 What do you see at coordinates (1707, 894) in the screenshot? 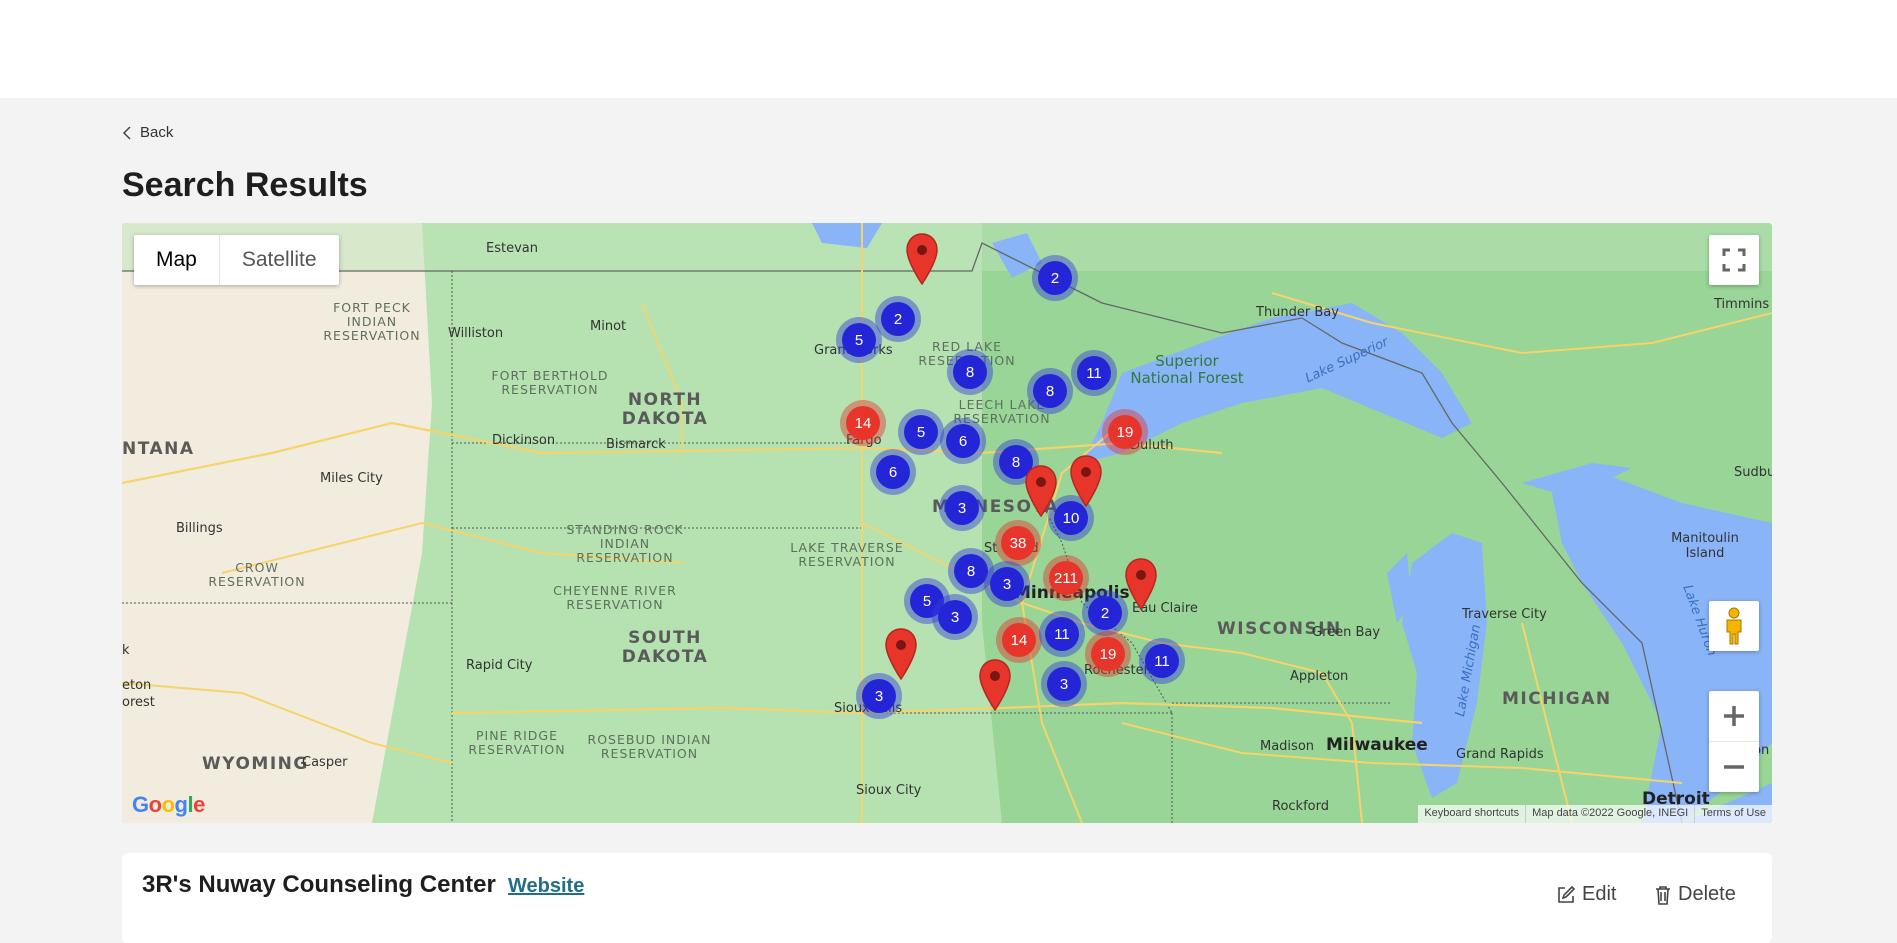
I see `delete-label: Delete` at bounding box center [1707, 894].